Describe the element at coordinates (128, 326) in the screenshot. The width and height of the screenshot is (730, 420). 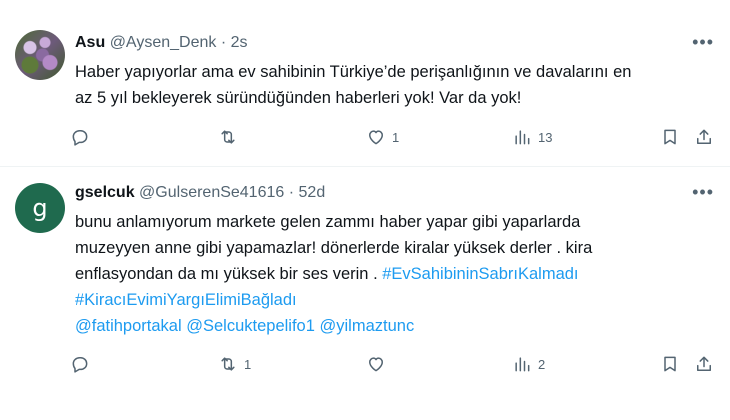
I see `mention-link: @fatihportakal` at that location.